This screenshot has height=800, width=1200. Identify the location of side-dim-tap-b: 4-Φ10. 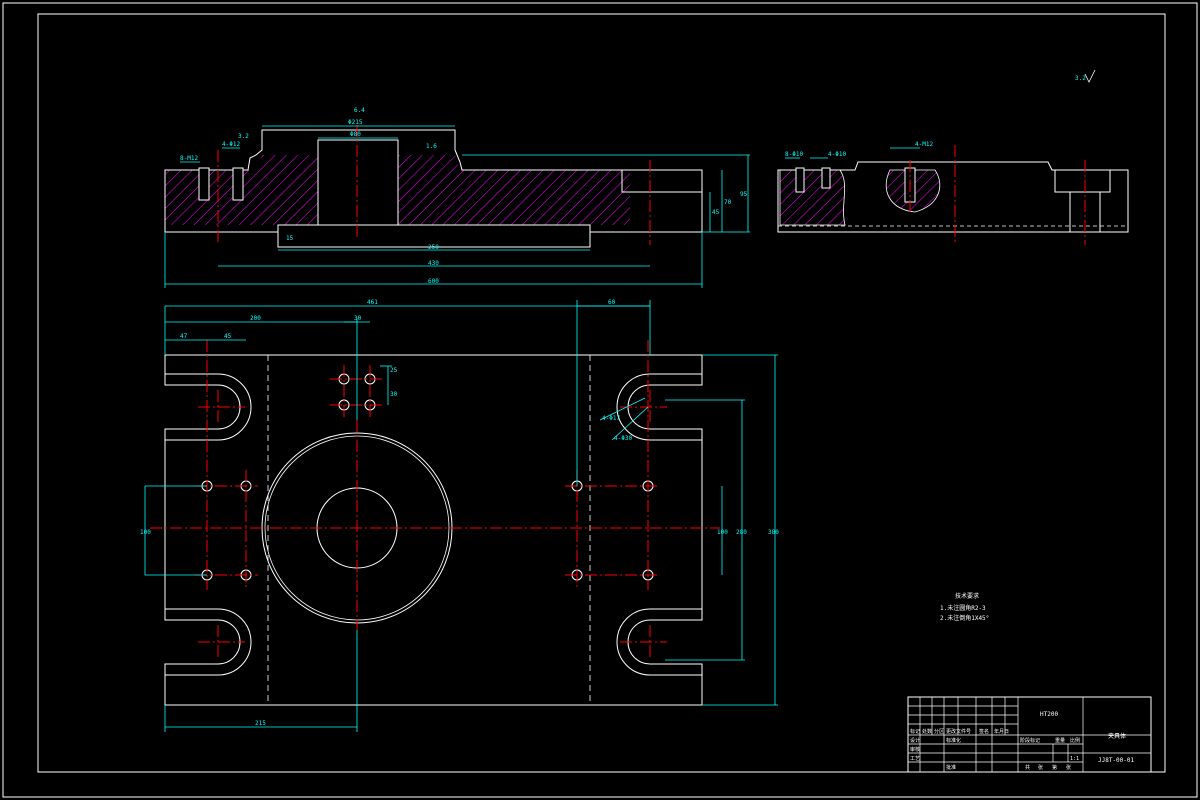
(837, 154).